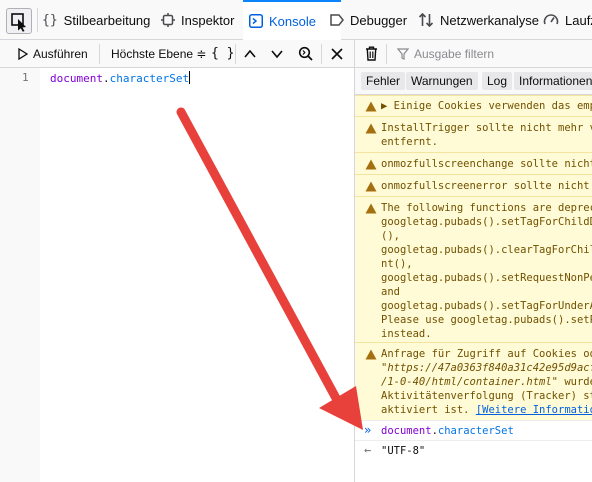 The height and width of the screenshot is (482, 592). Describe the element at coordinates (409, 142) in the screenshot. I see `message-text: entfernt.` at that location.